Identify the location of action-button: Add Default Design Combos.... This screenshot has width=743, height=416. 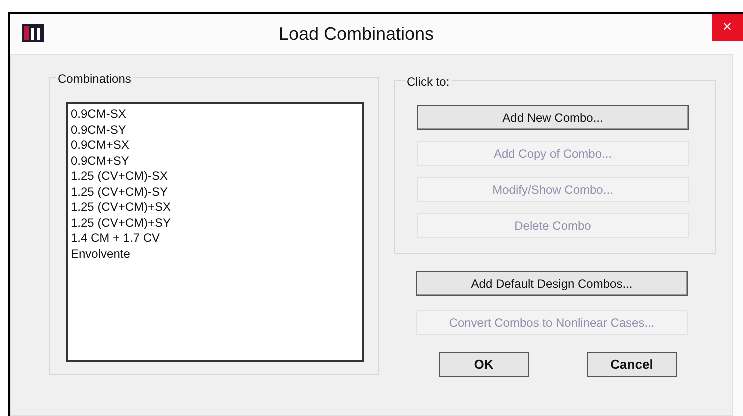
(552, 283).